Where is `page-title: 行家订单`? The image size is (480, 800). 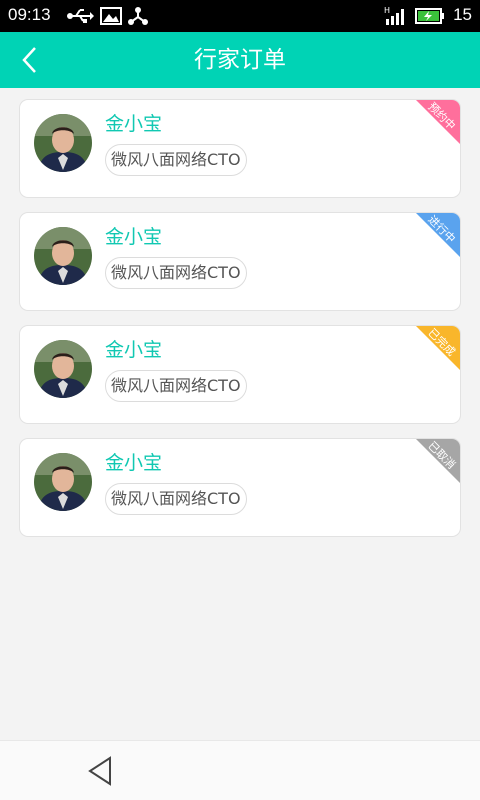 page-title: 行家订单 is located at coordinates (240, 60).